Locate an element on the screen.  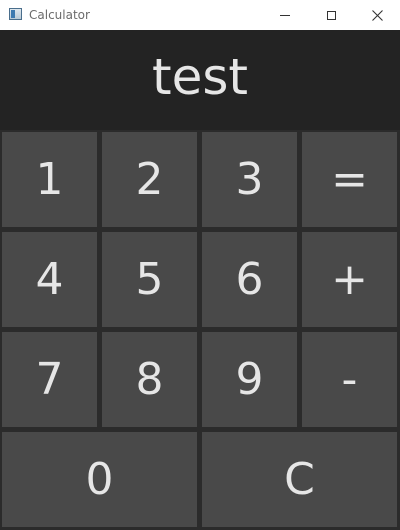
clear-button: C is located at coordinates (299, 479).